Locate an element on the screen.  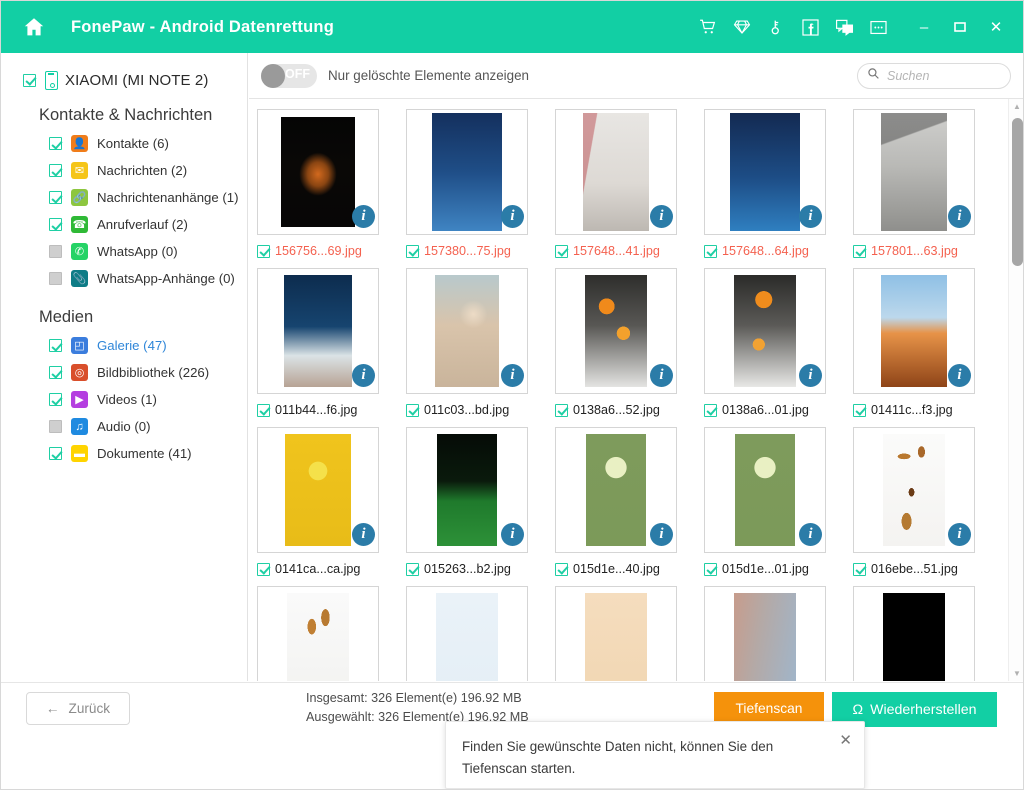
facebook-icon is located at coordinates (810, 27).